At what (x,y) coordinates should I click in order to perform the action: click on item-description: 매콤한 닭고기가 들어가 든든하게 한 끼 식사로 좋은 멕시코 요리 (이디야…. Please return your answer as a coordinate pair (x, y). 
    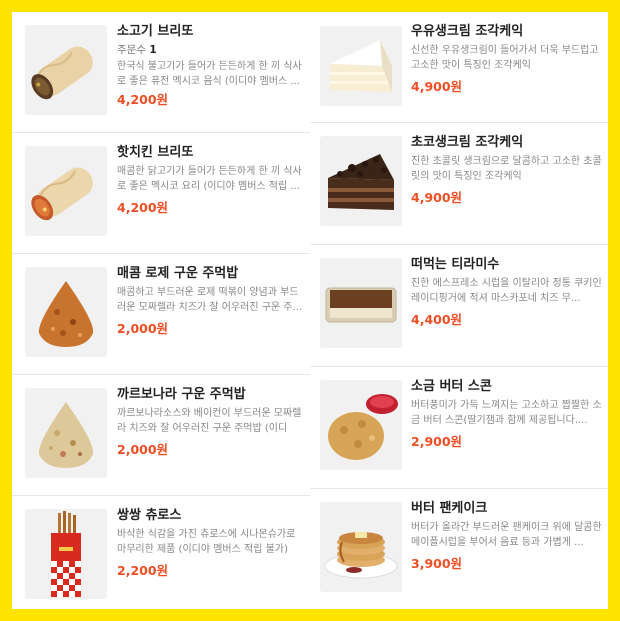
    Looking at the image, I should click on (209, 179).